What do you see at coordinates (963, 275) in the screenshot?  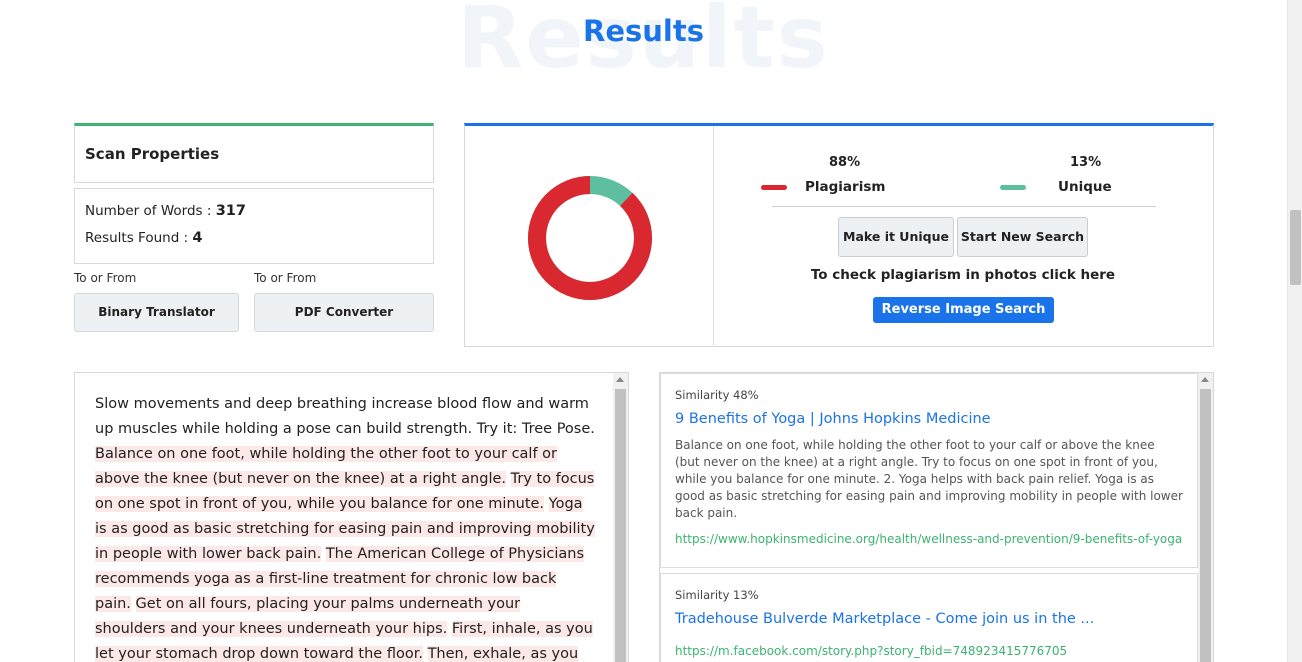 I see `photo-check-text: To check plagiarism in photos click here` at bounding box center [963, 275].